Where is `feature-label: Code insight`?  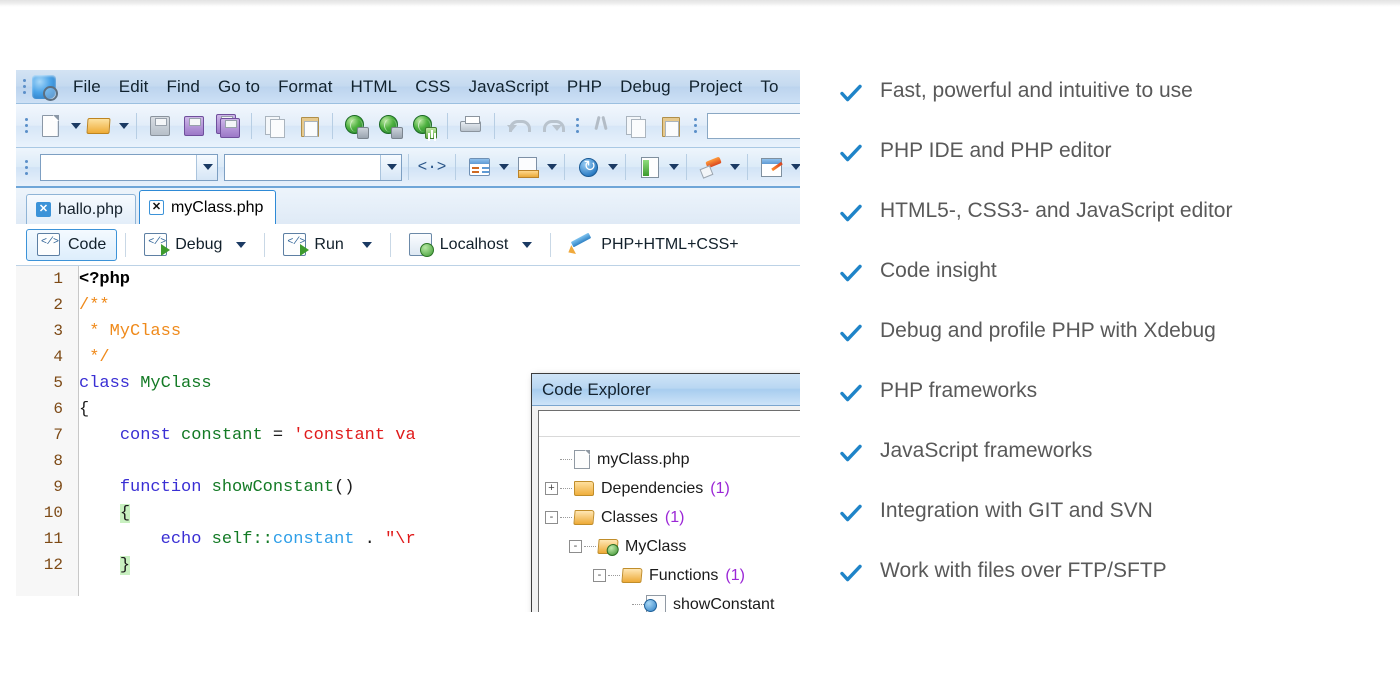 feature-label: Code insight is located at coordinates (938, 270).